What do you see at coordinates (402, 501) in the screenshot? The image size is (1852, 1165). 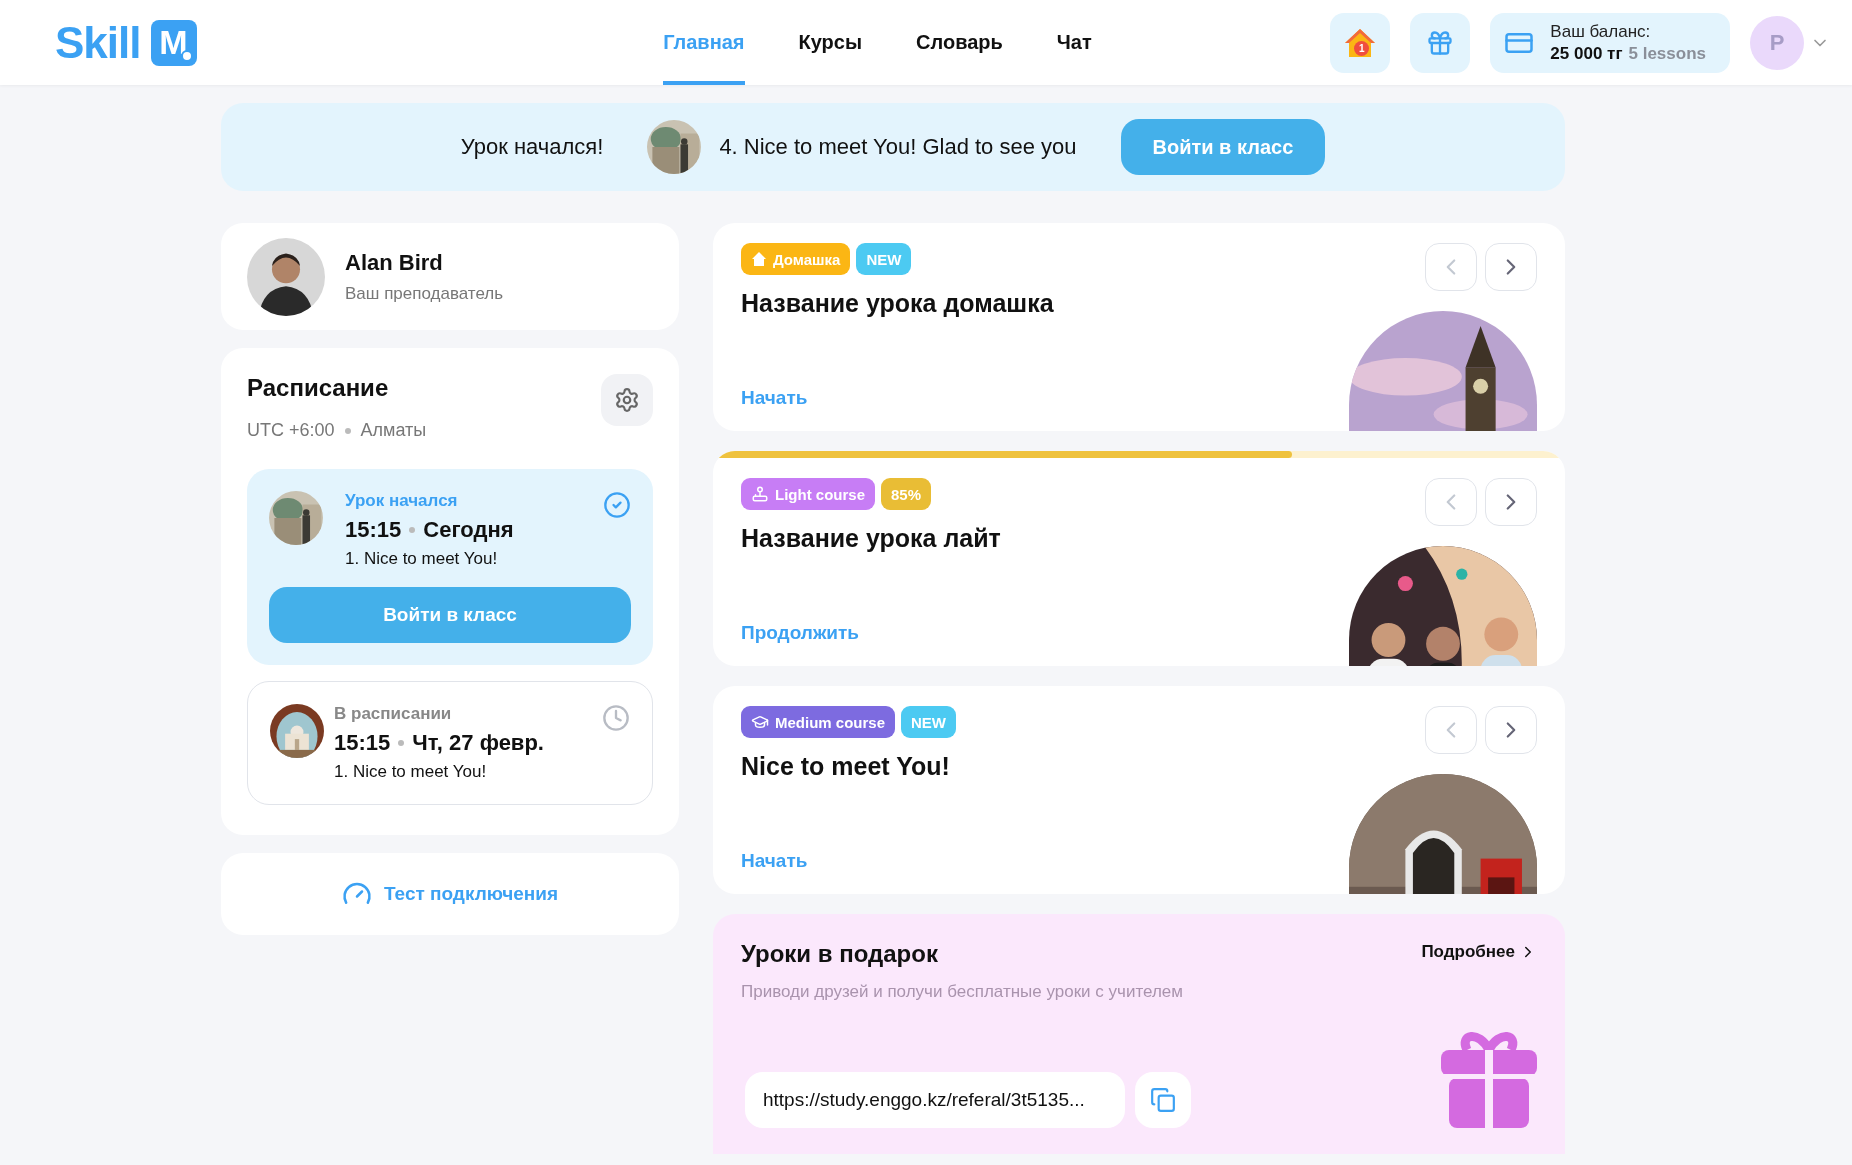 I see `lesson-status: Урок начался` at bounding box center [402, 501].